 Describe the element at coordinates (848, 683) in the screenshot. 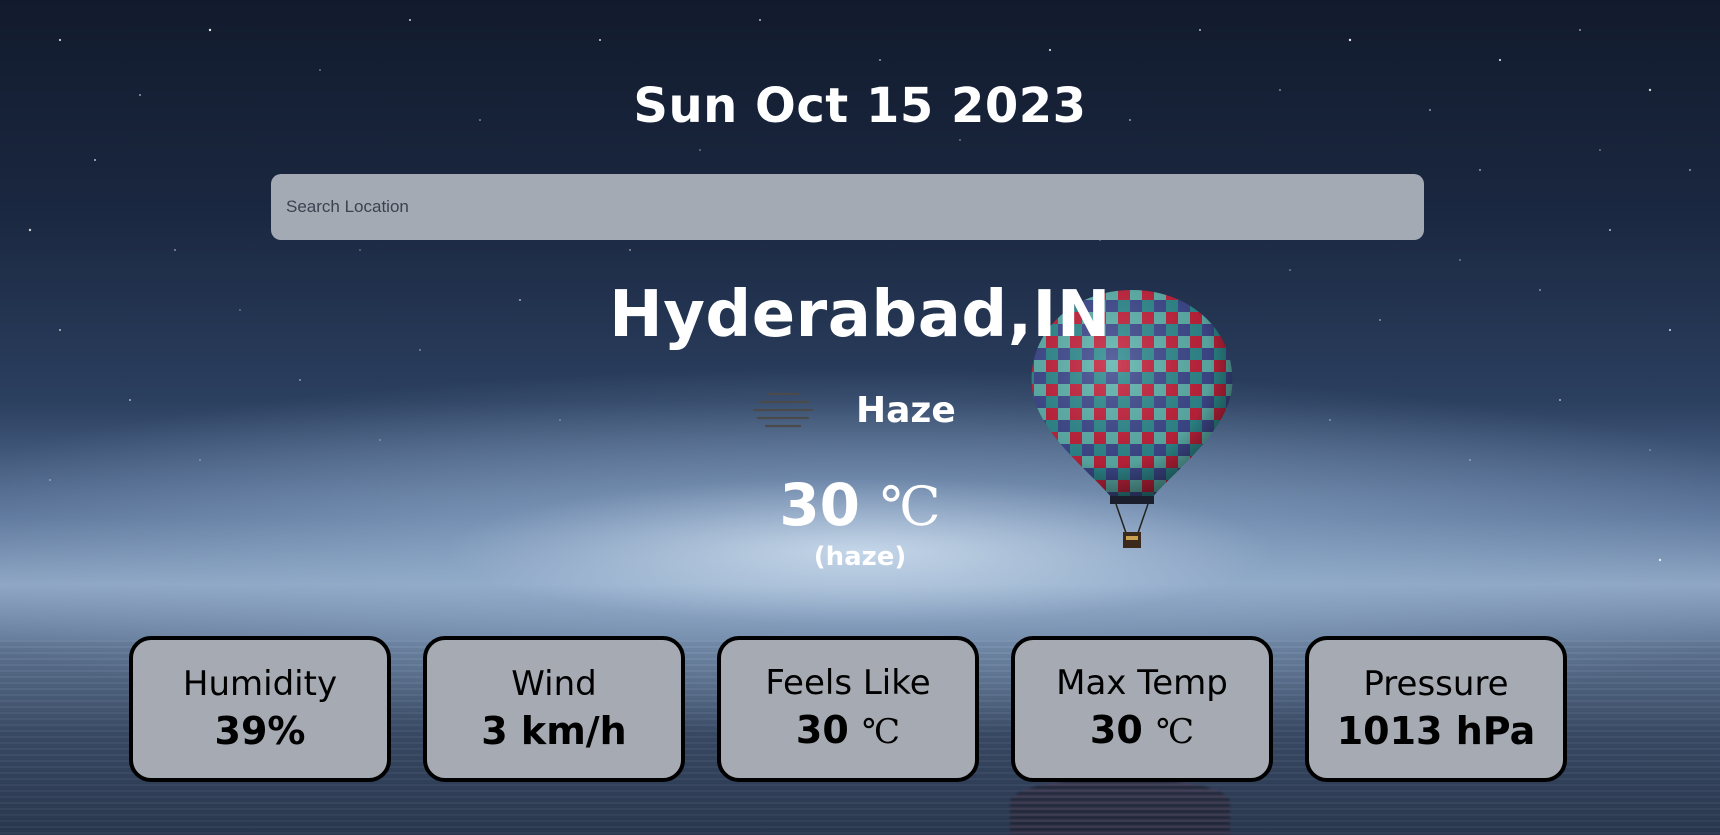

I see `stat-label: Feels Like` at that location.